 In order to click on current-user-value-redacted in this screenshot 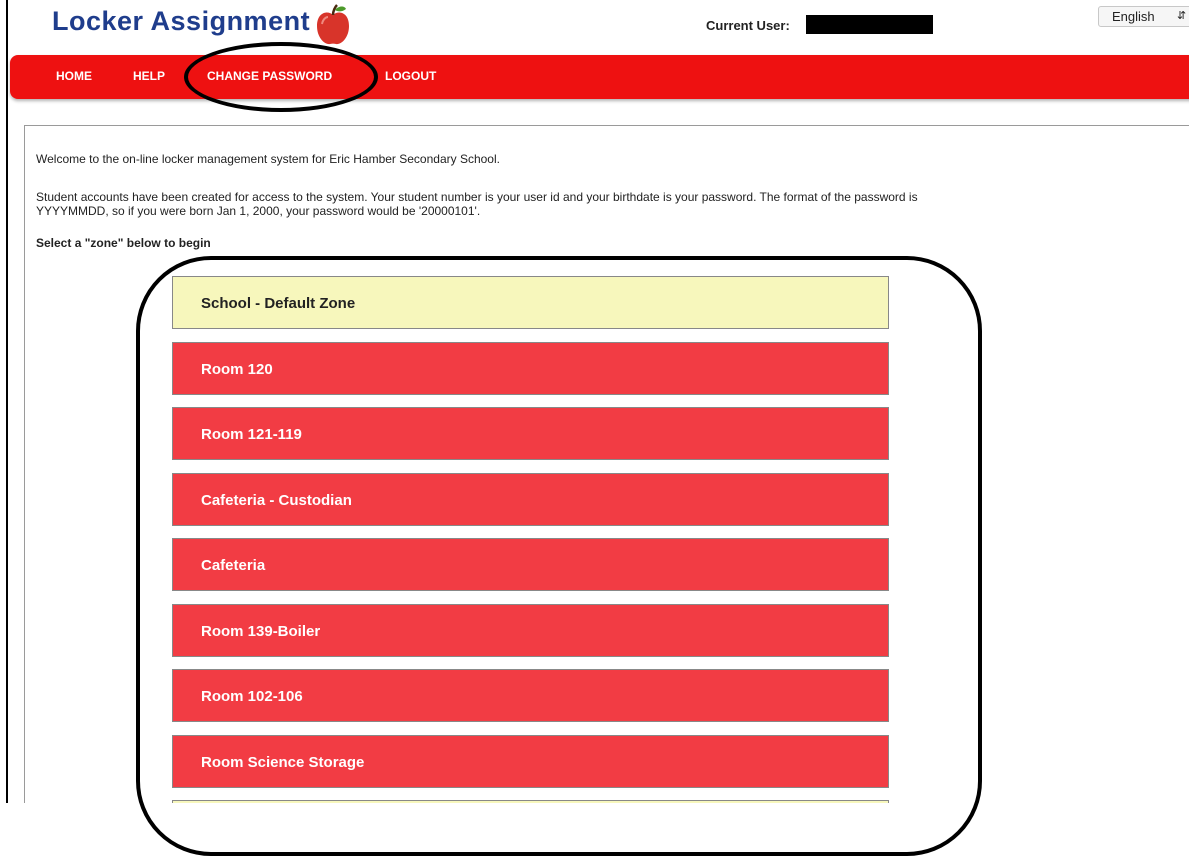, I will do `click(869, 24)`.